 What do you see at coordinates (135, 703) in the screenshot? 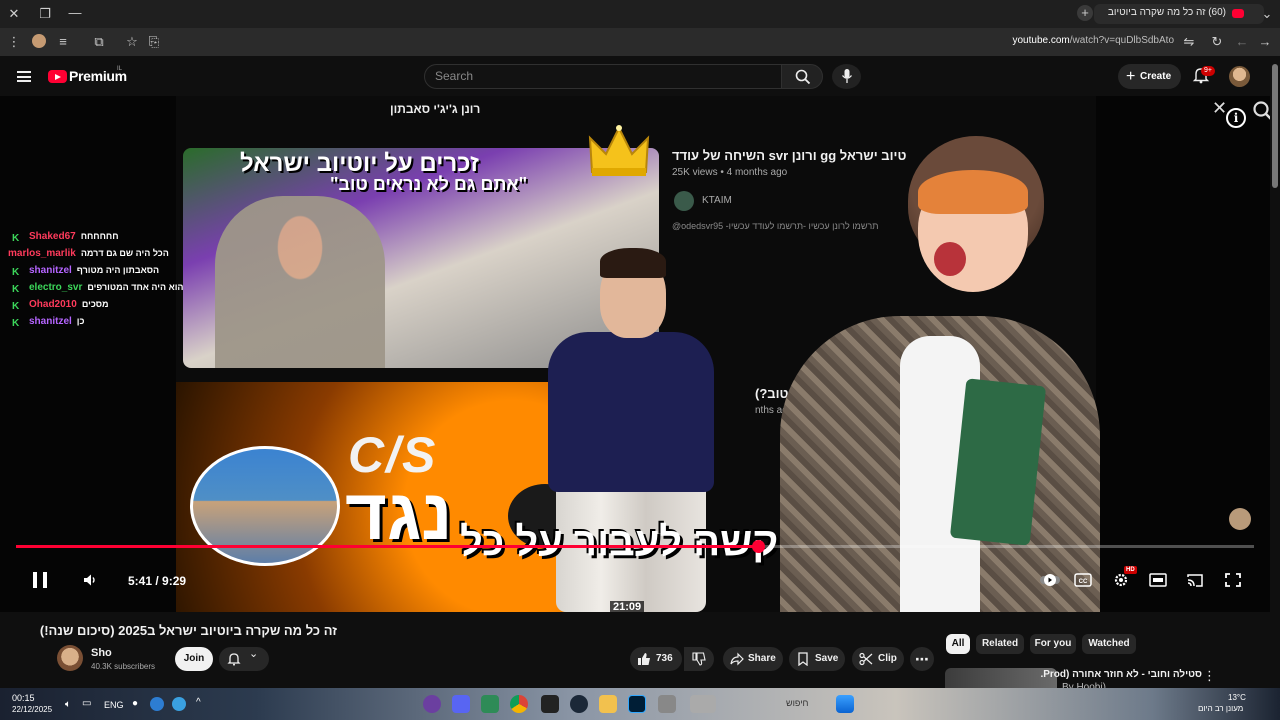
I see `mic-tray-icon: ●` at bounding box center [135, 703].